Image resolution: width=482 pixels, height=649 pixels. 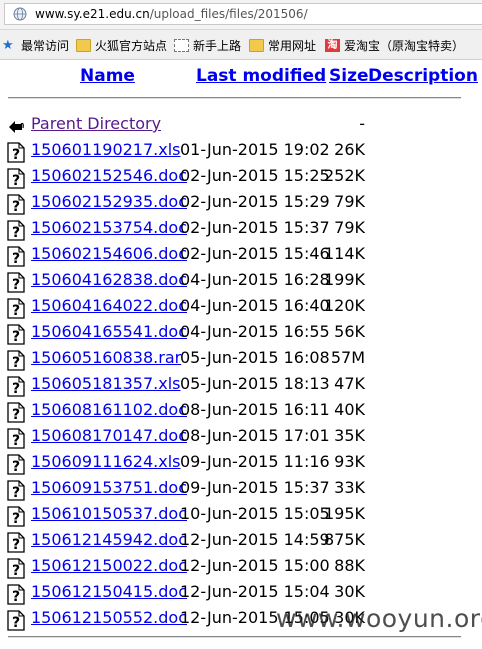 What do you see at coordinates (234, 637) in the screenshot?
I see `bottom-divider` at bounding box center [234, 637].